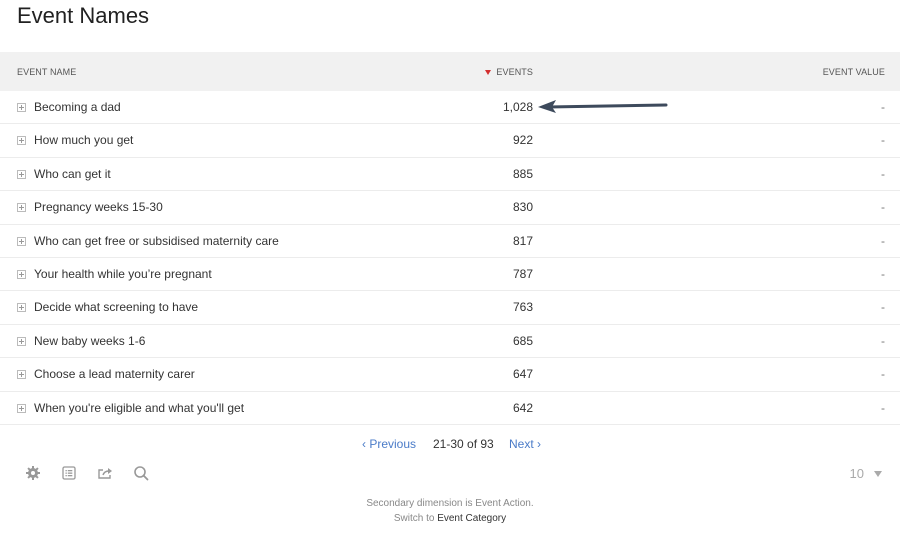 This screenshot has width=900, height=535. What do you see at coordinates (415, 518) in the screenshot?
I see `switch-prefix: Switch to` at bounding box center [415, 518].